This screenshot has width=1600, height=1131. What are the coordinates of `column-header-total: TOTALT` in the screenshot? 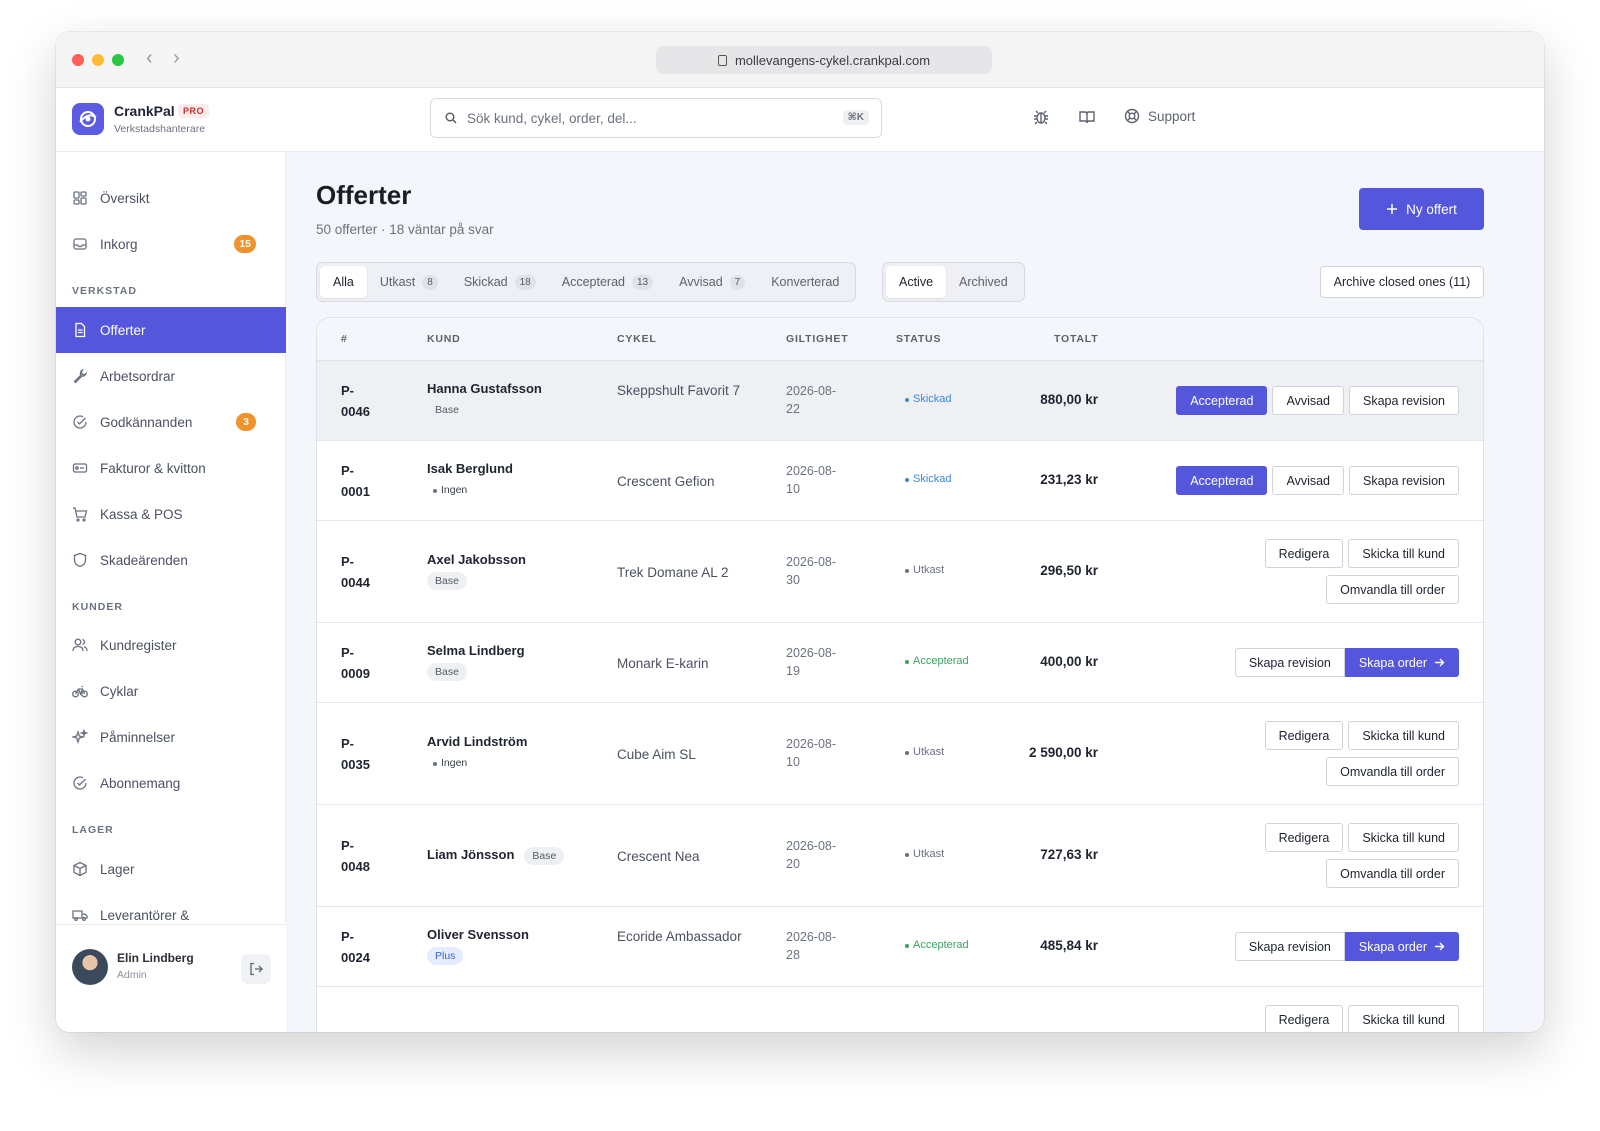 It's located at (1076, 339).